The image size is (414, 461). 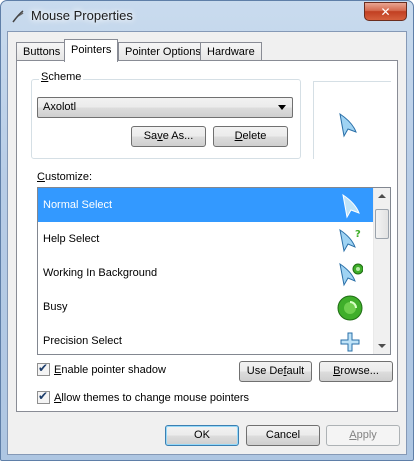 What do you see at coordinates (382, 346) in the screenshot?
I see `scroll-down-icon` at bounding box center [382, 346].